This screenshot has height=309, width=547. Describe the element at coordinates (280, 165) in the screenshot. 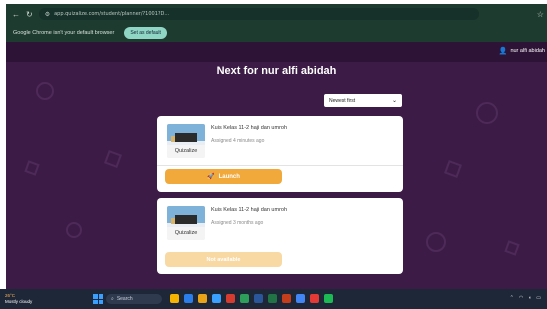

I see `card-divider` at that location.